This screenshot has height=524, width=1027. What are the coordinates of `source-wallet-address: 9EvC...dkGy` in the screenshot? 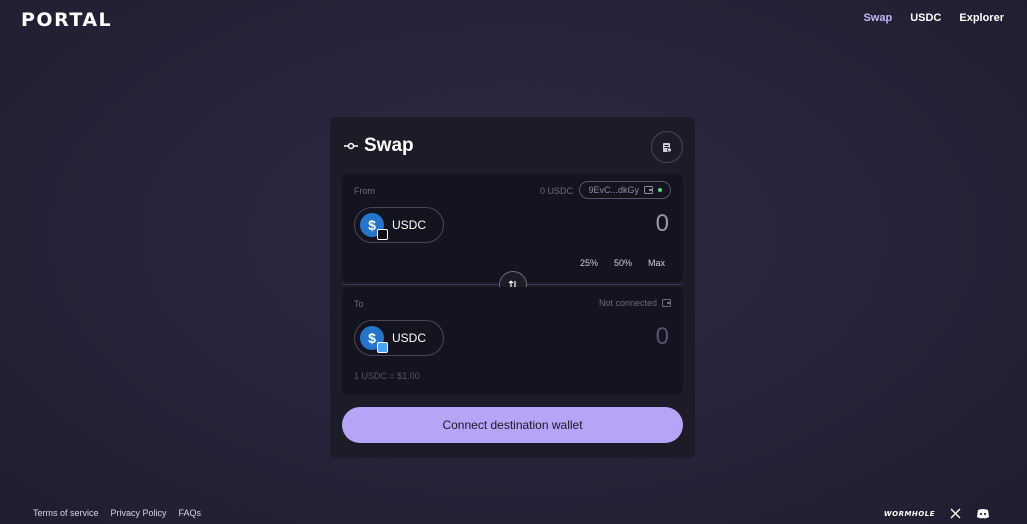 It's located at (613, 190).